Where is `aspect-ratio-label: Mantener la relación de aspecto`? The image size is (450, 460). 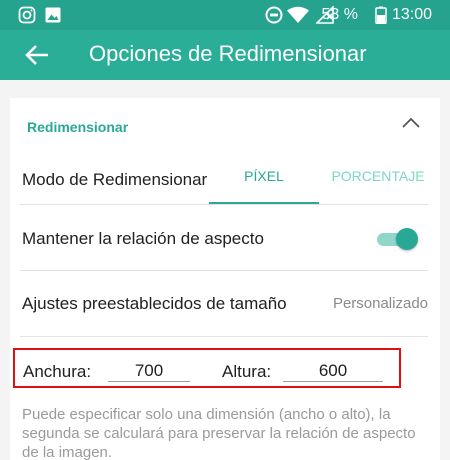
aspect-ratio-label: Mantener la relación de aspecto is located at coordinates (143, 238).